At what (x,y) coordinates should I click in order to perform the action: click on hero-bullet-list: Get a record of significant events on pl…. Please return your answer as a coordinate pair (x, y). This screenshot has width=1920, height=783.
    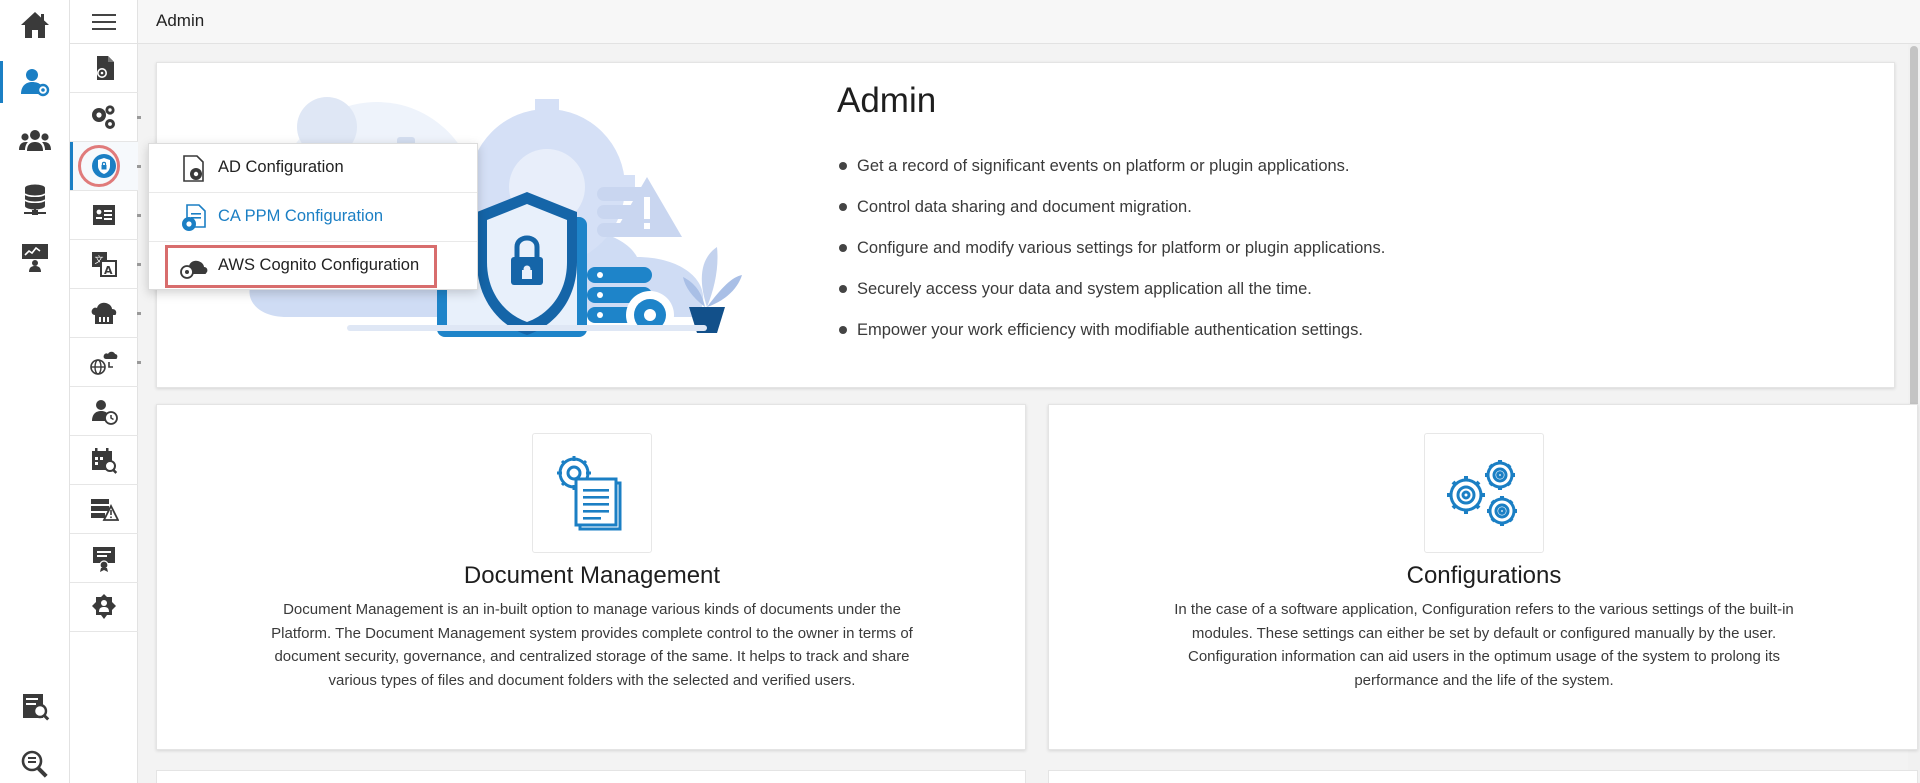
    Looking at the image, I should click on (1111, 257).